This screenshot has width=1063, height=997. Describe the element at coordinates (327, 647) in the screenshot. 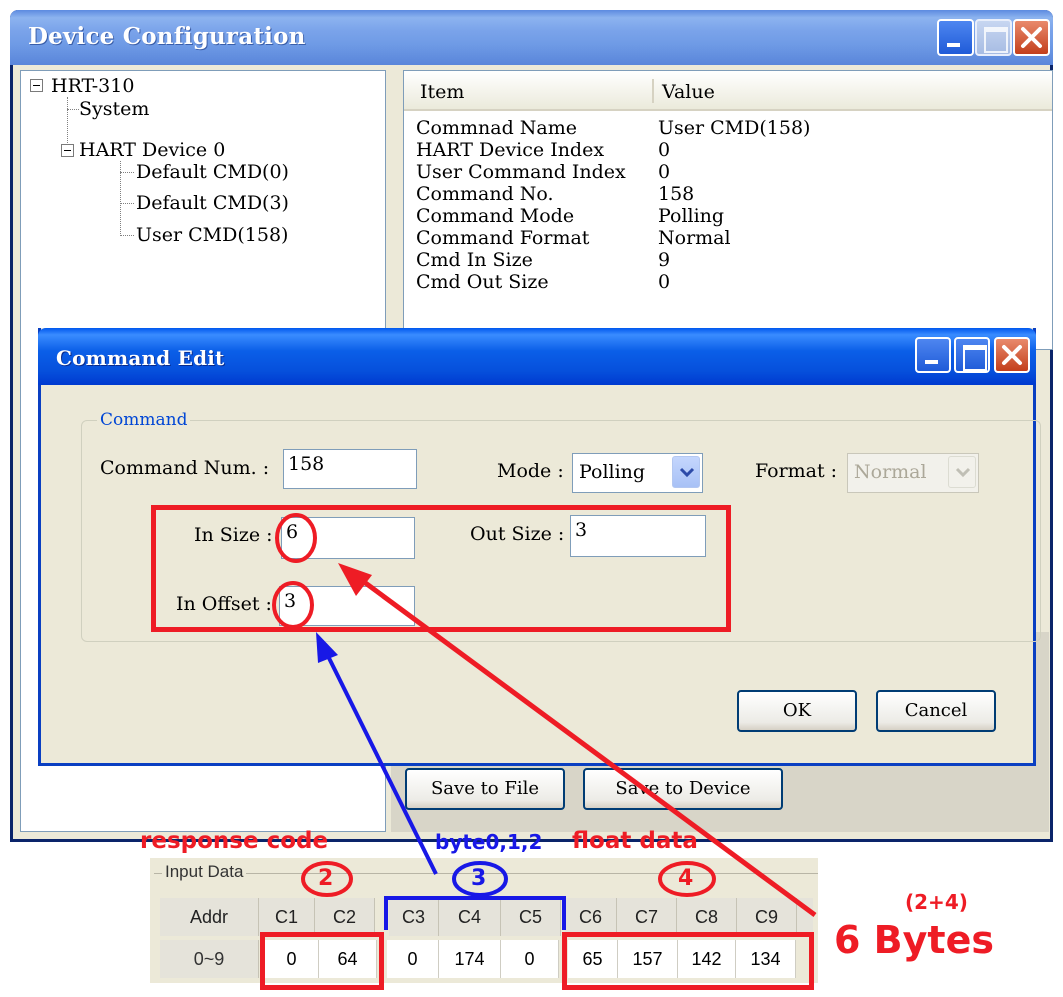

I see `offset-arrowhead` at that location.